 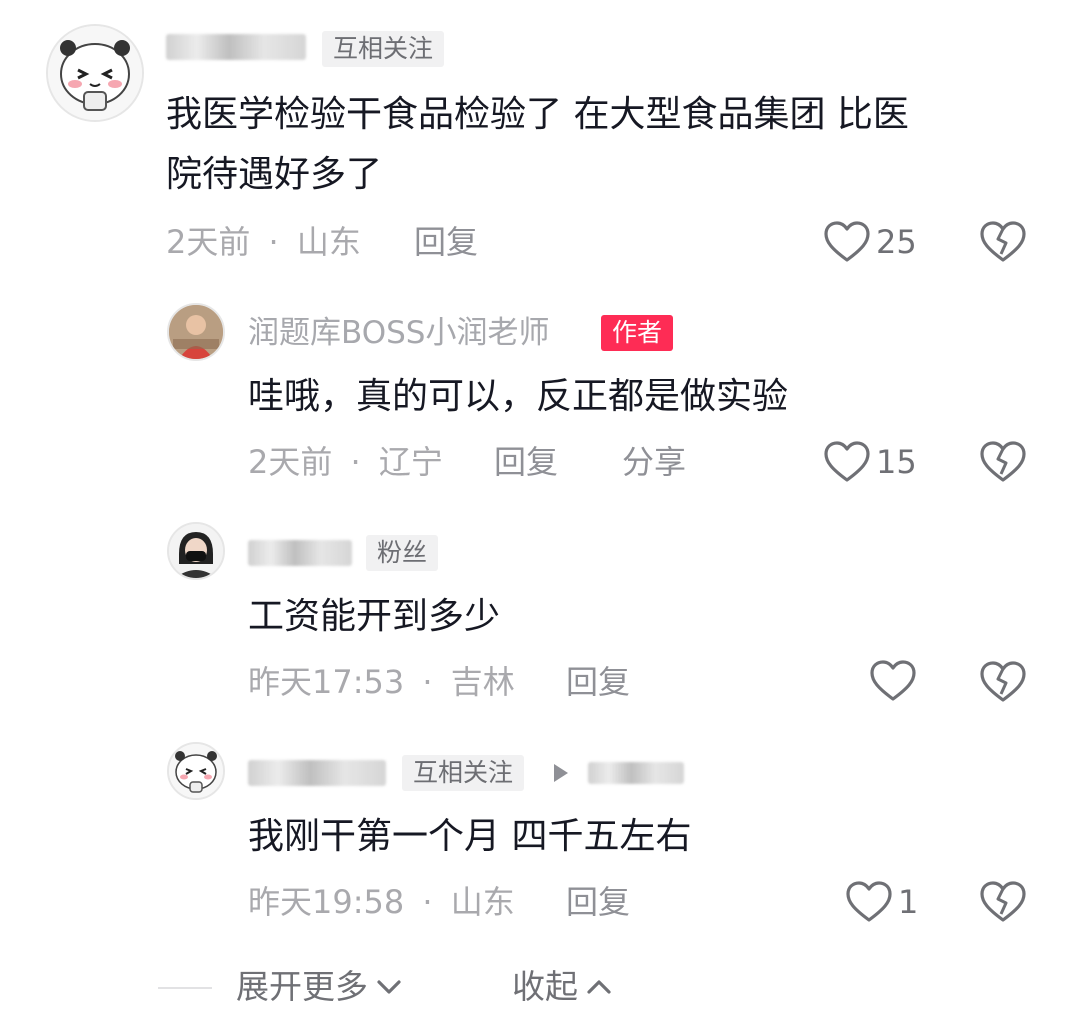 I want to click on comment-meta: 昨天19:58 · 山东, so click(x=381, y=902).